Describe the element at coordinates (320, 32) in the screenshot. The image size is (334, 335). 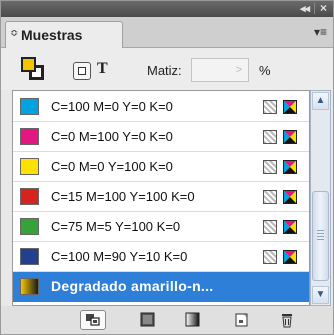
I see `panel-menu-icon: ▾≡` at that location.